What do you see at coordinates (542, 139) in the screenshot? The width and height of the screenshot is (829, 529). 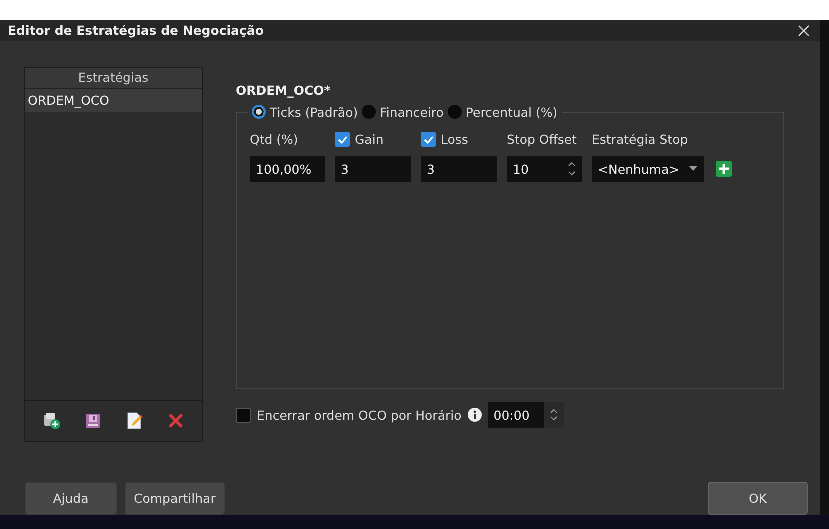 I see `field-label: Stop Offset` at bounding box center [542, 139].